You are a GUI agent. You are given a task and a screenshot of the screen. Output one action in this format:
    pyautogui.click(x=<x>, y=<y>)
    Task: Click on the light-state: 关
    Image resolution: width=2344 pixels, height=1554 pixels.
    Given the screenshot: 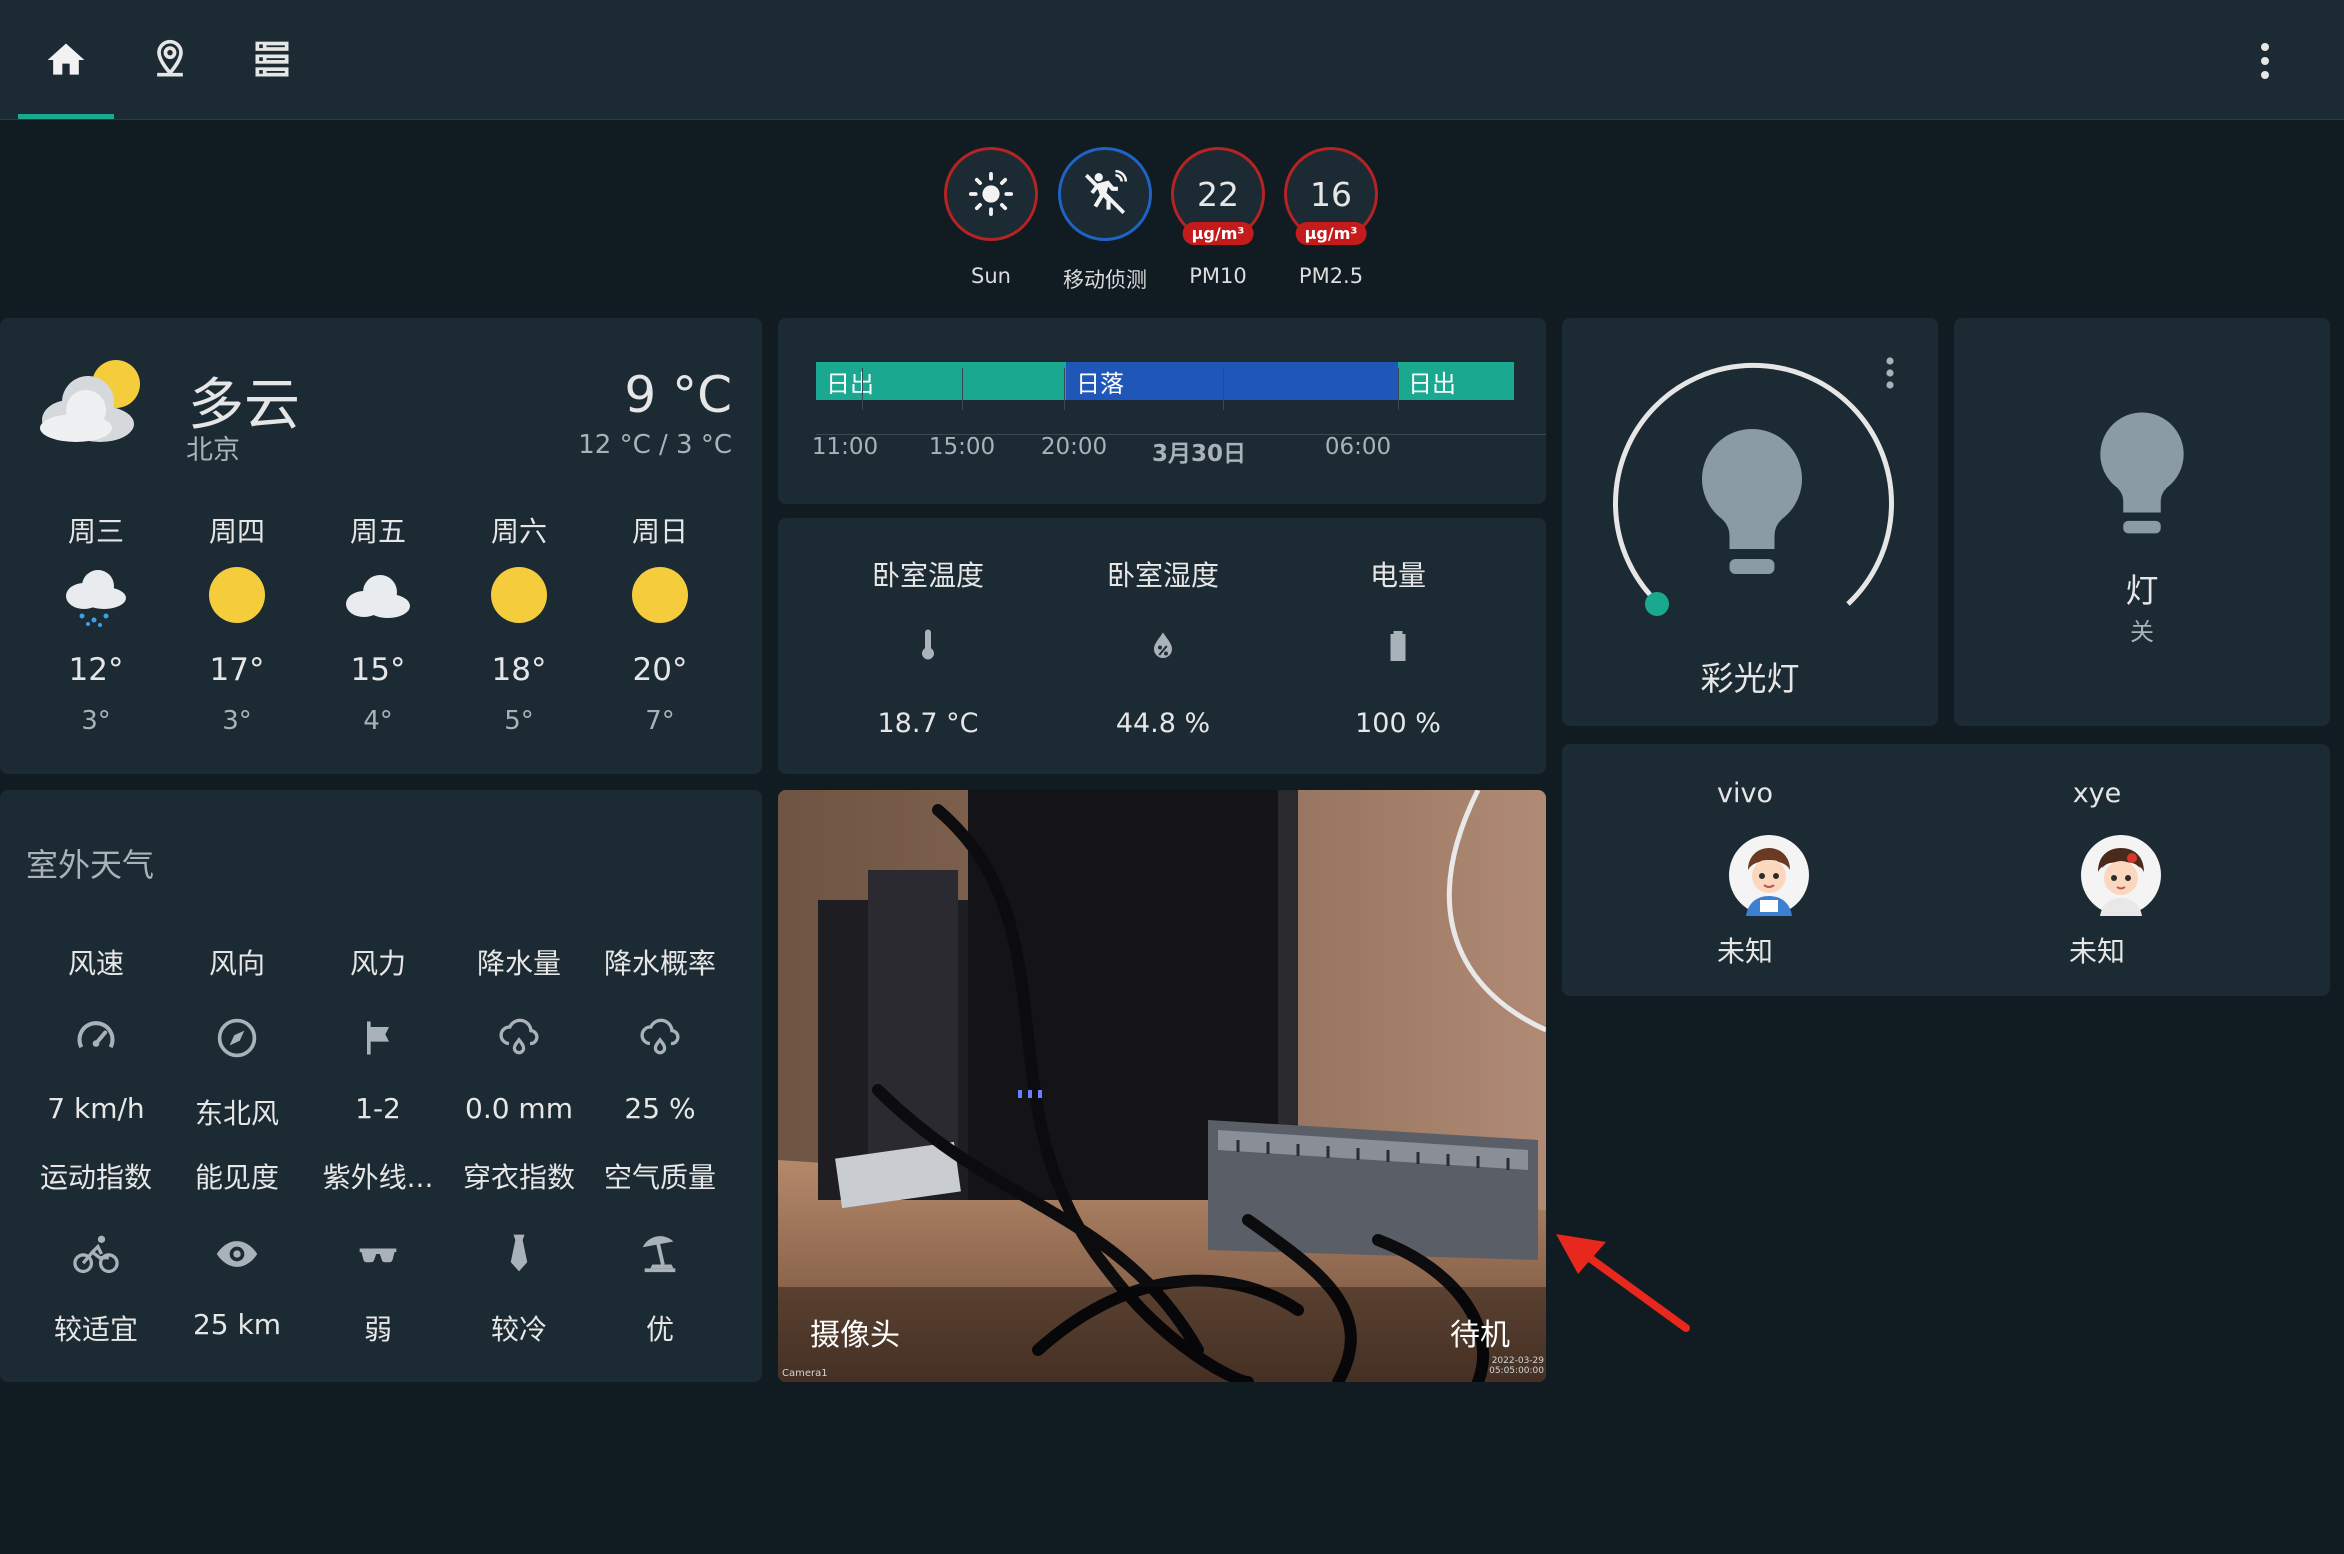 What is the action you would take?
    pyautogui.click(x=2142, y=632)
    